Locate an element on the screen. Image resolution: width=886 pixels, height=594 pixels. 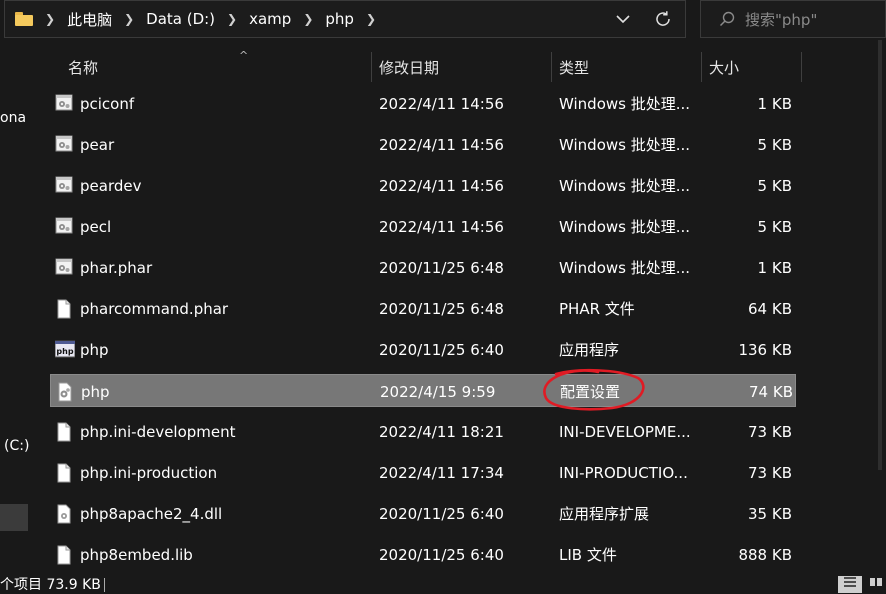
large-icons-view-icon is located at coordinates (875, 584).